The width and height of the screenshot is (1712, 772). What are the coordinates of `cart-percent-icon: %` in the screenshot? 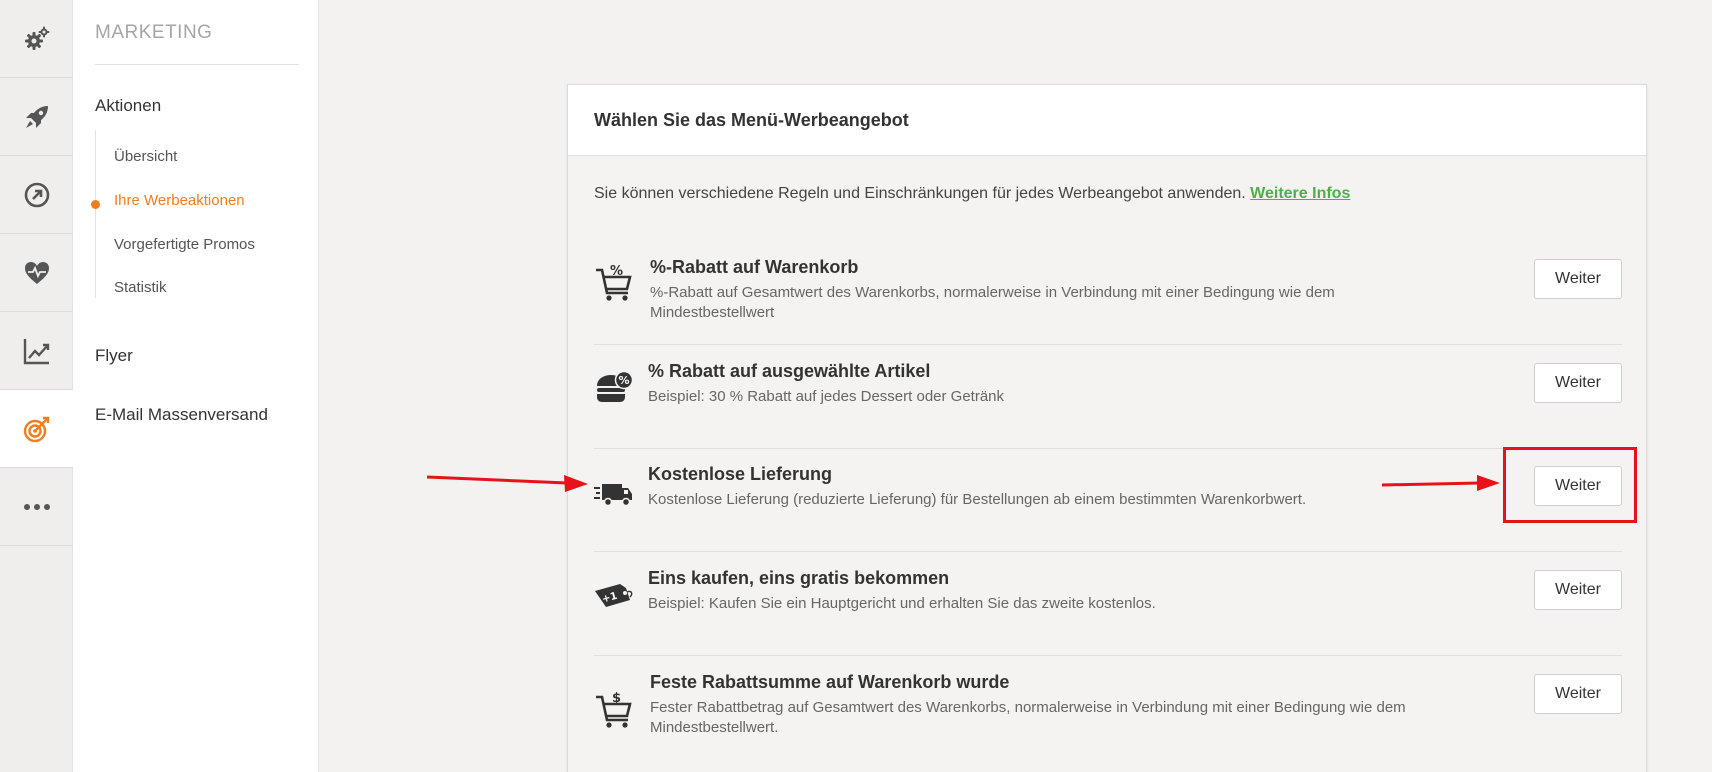 It's located at (614, 282).